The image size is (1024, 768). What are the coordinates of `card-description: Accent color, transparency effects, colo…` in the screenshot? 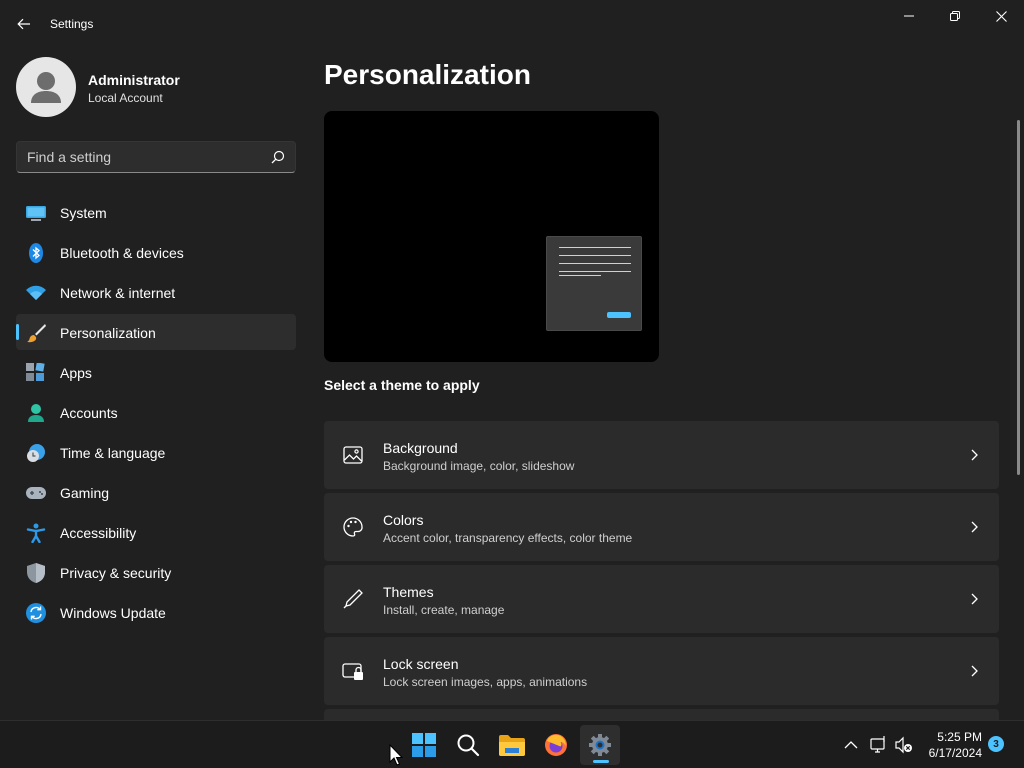 It's located at (508, 538).